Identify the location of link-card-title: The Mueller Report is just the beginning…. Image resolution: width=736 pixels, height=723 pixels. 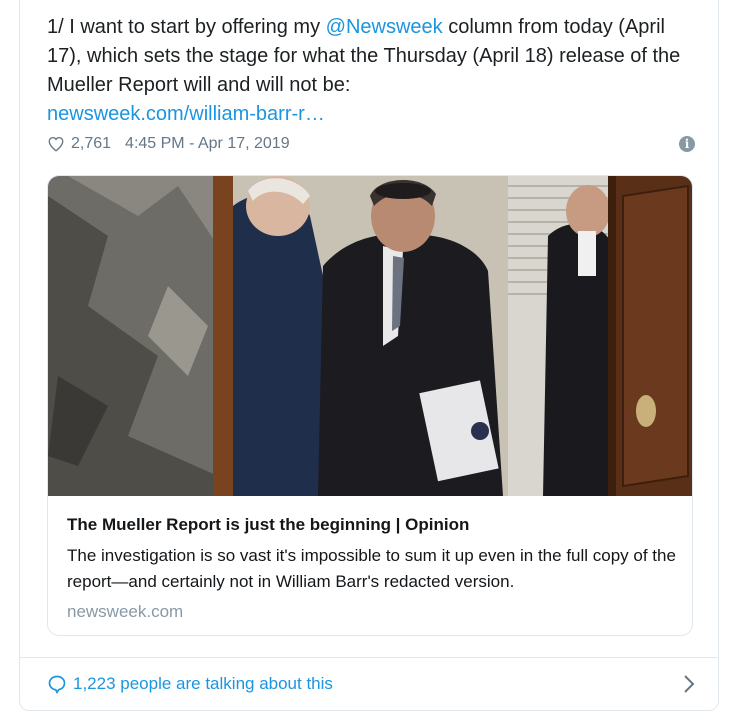
(372, 525).